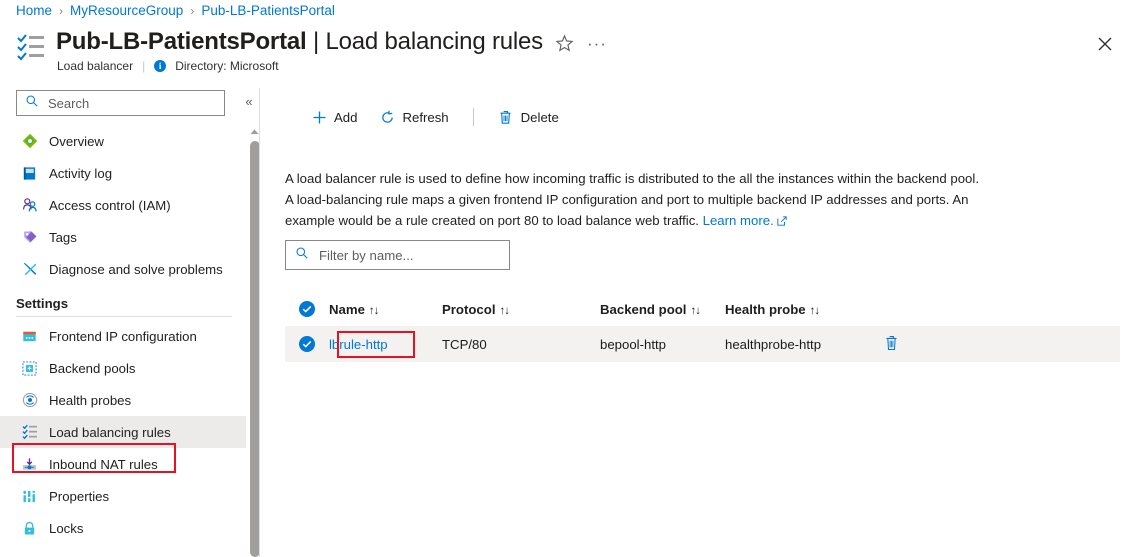 Image resolution: width=1140 pixels, height=557 pixels. I want to click on sidebar-item-label: Load balancing rules, so click(110, 432).